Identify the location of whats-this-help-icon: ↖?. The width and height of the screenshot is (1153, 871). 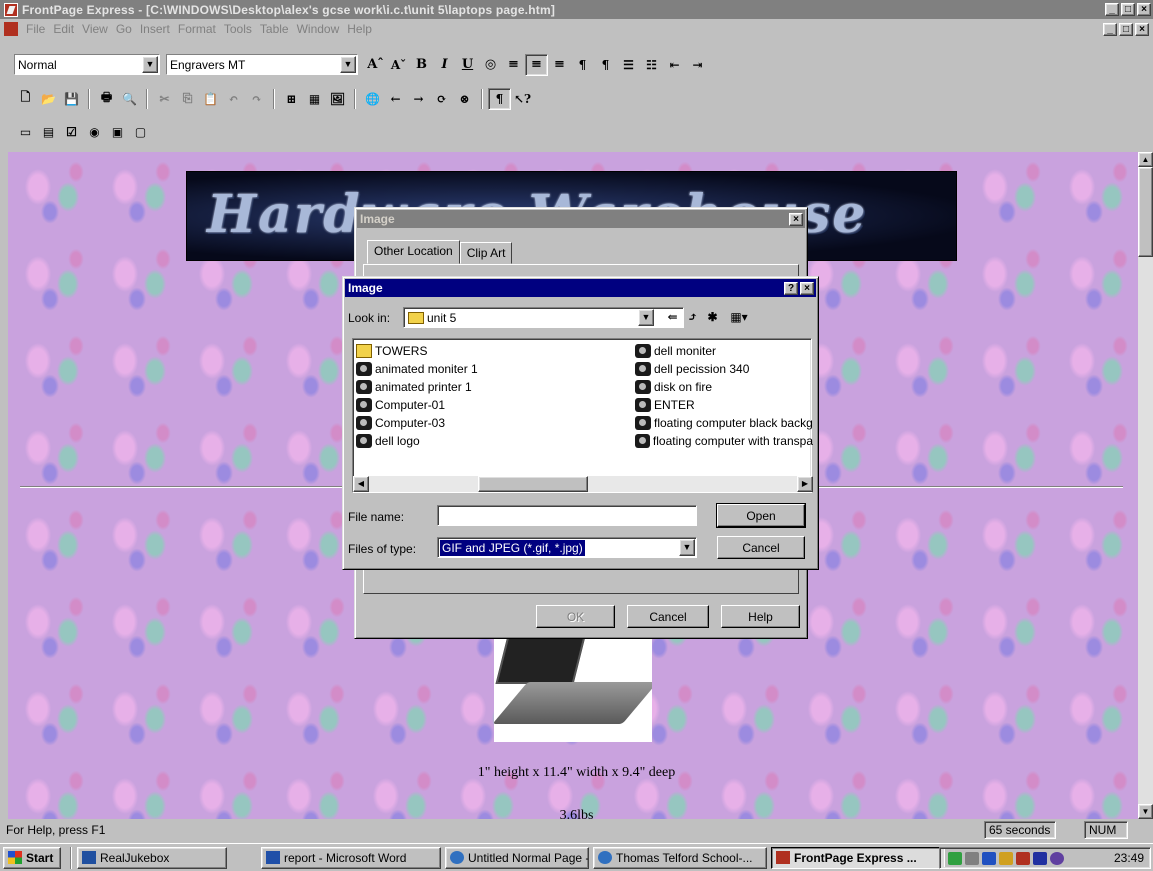
(522, 99).